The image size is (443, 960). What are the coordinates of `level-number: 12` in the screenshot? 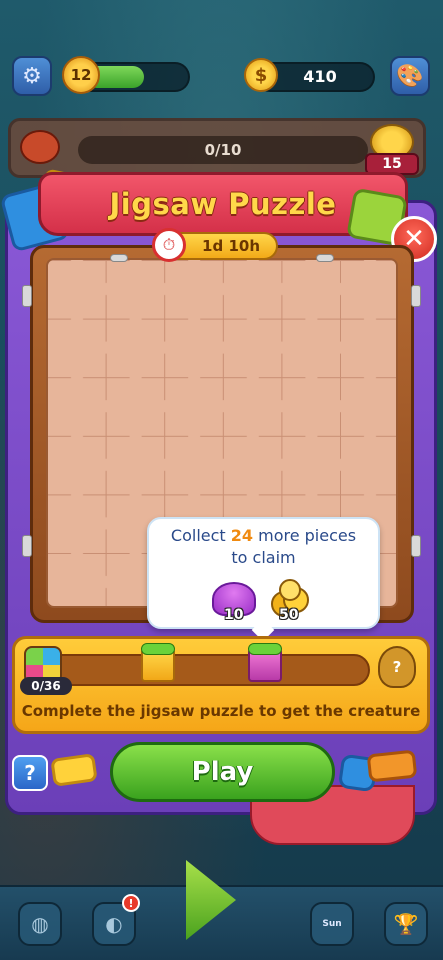 It's located at (81, 75).